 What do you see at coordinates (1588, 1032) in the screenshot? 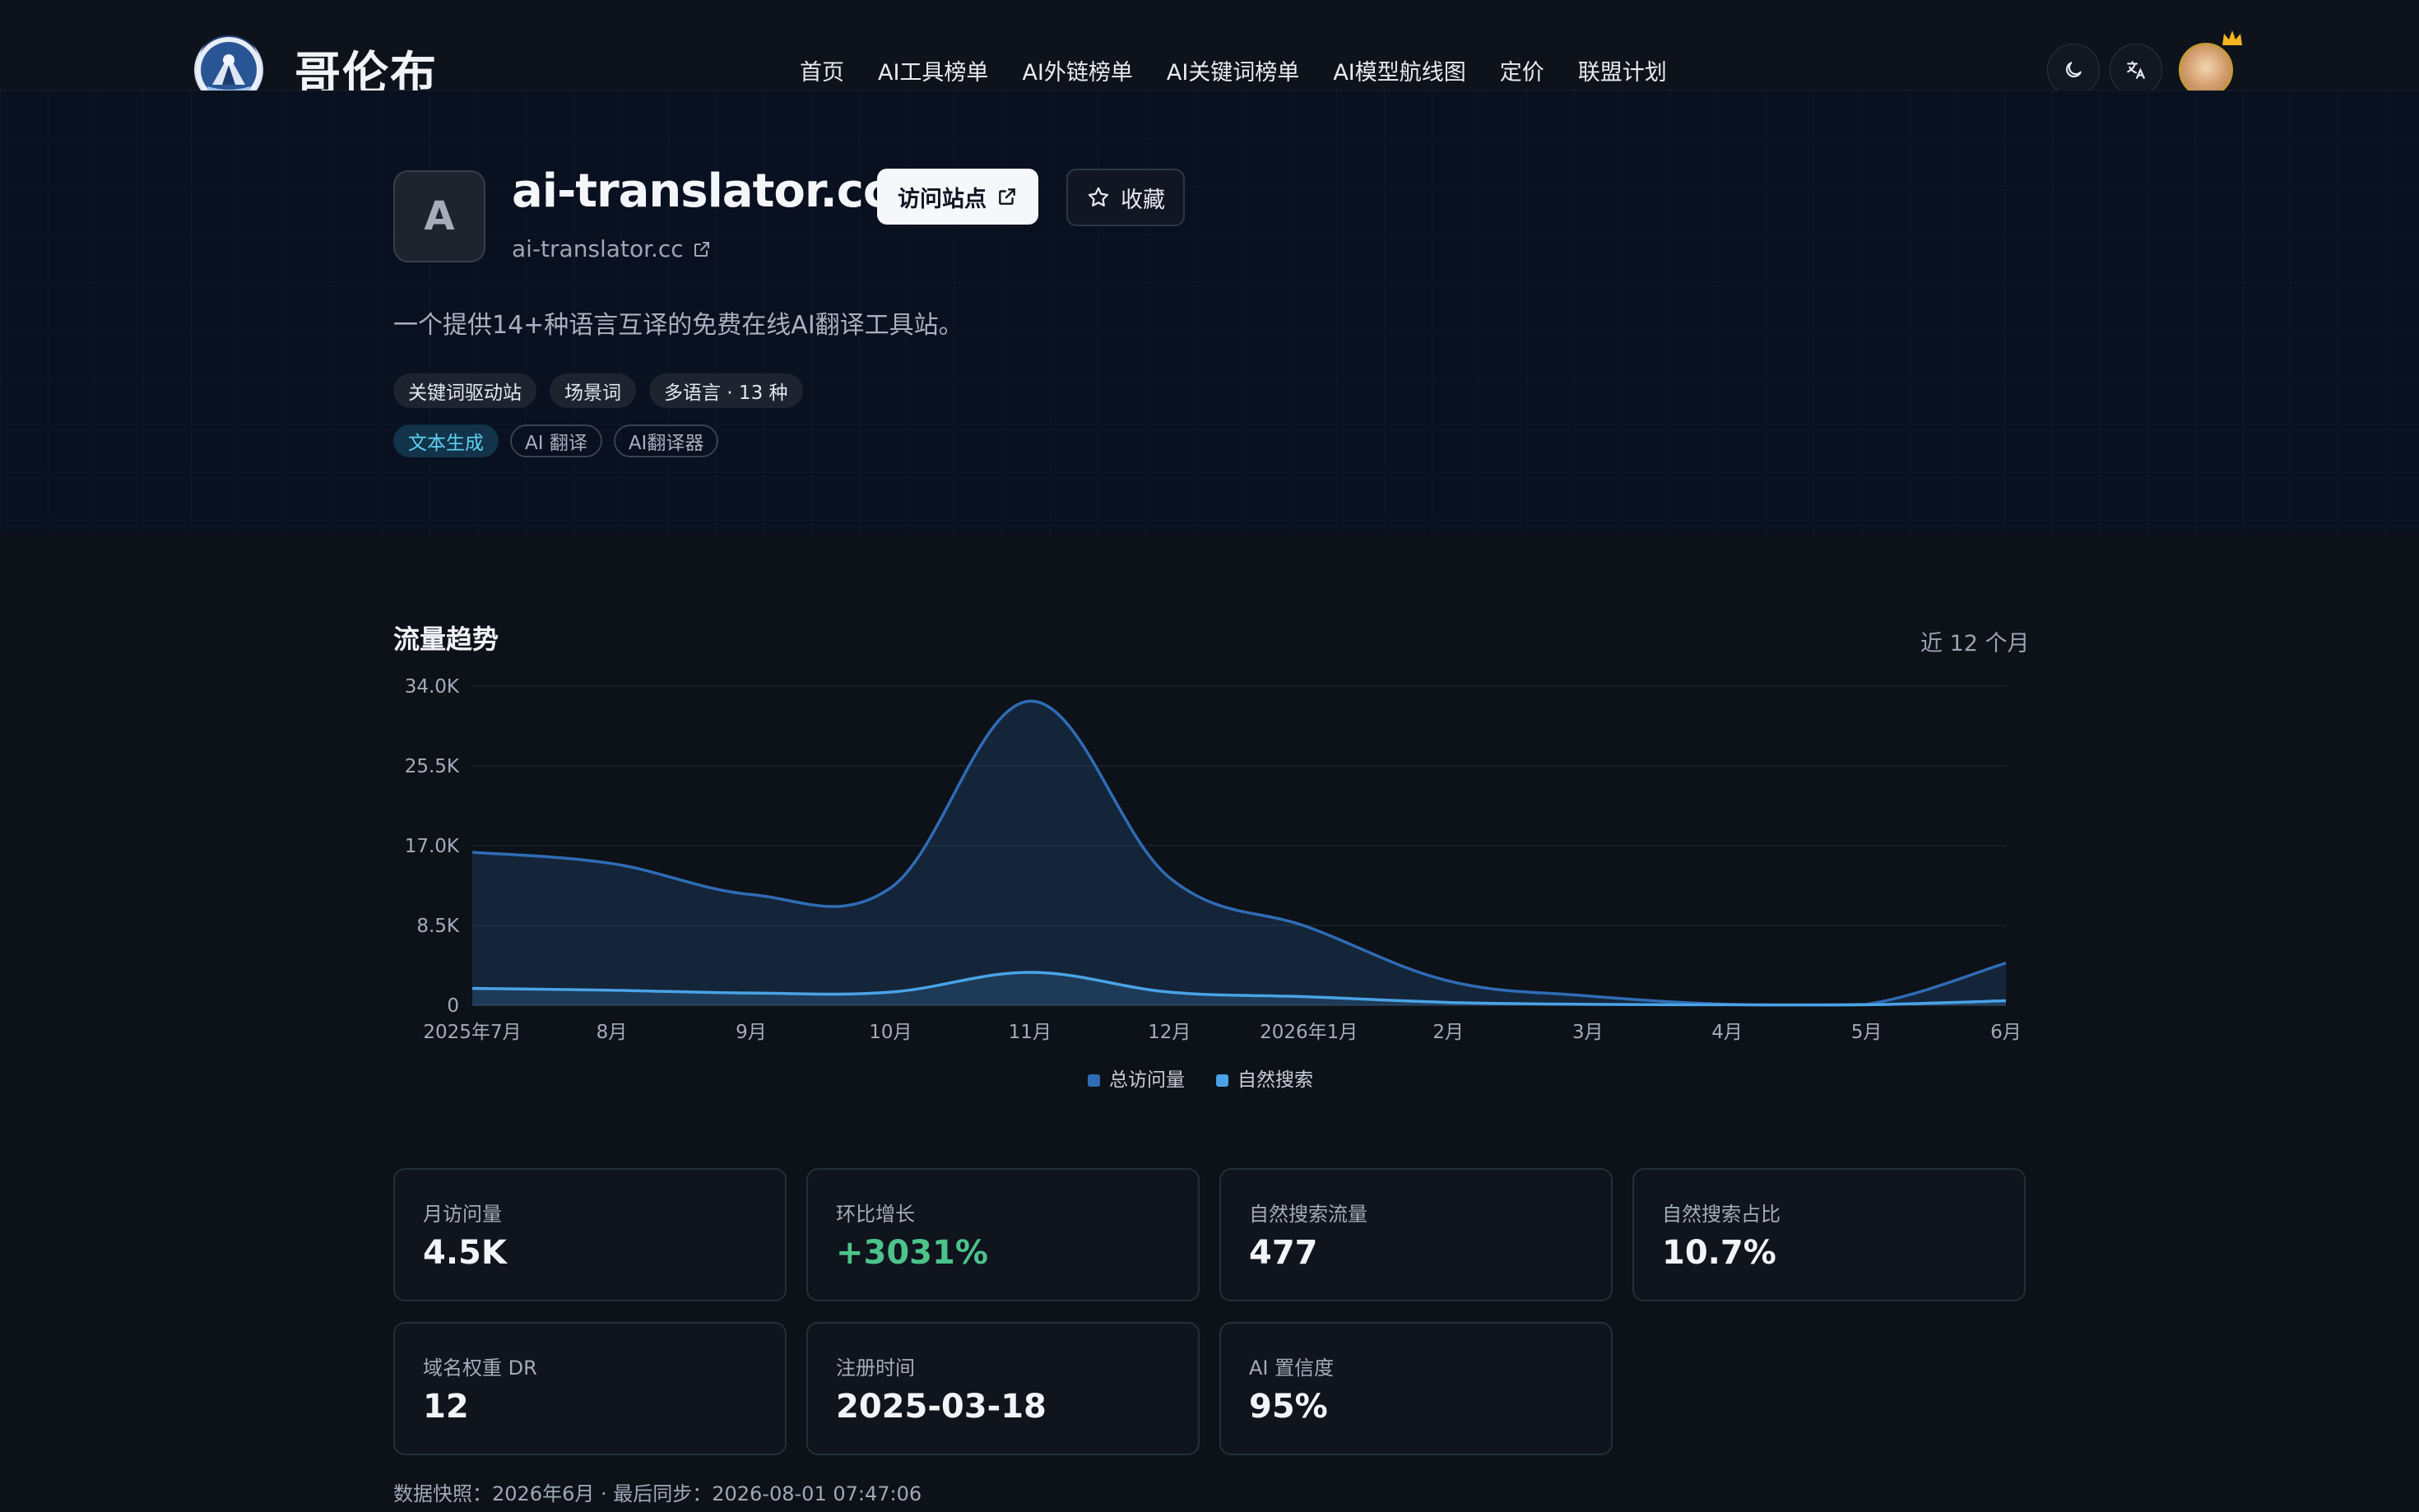
I see `x-tick-label: 3月` at bounding box center [1588, 1032].